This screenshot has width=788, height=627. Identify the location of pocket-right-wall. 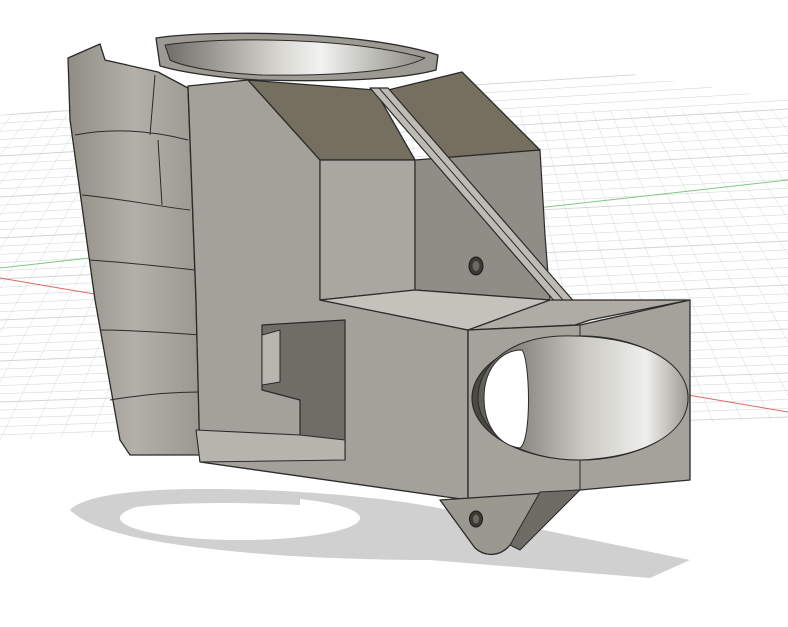
(482, 225).